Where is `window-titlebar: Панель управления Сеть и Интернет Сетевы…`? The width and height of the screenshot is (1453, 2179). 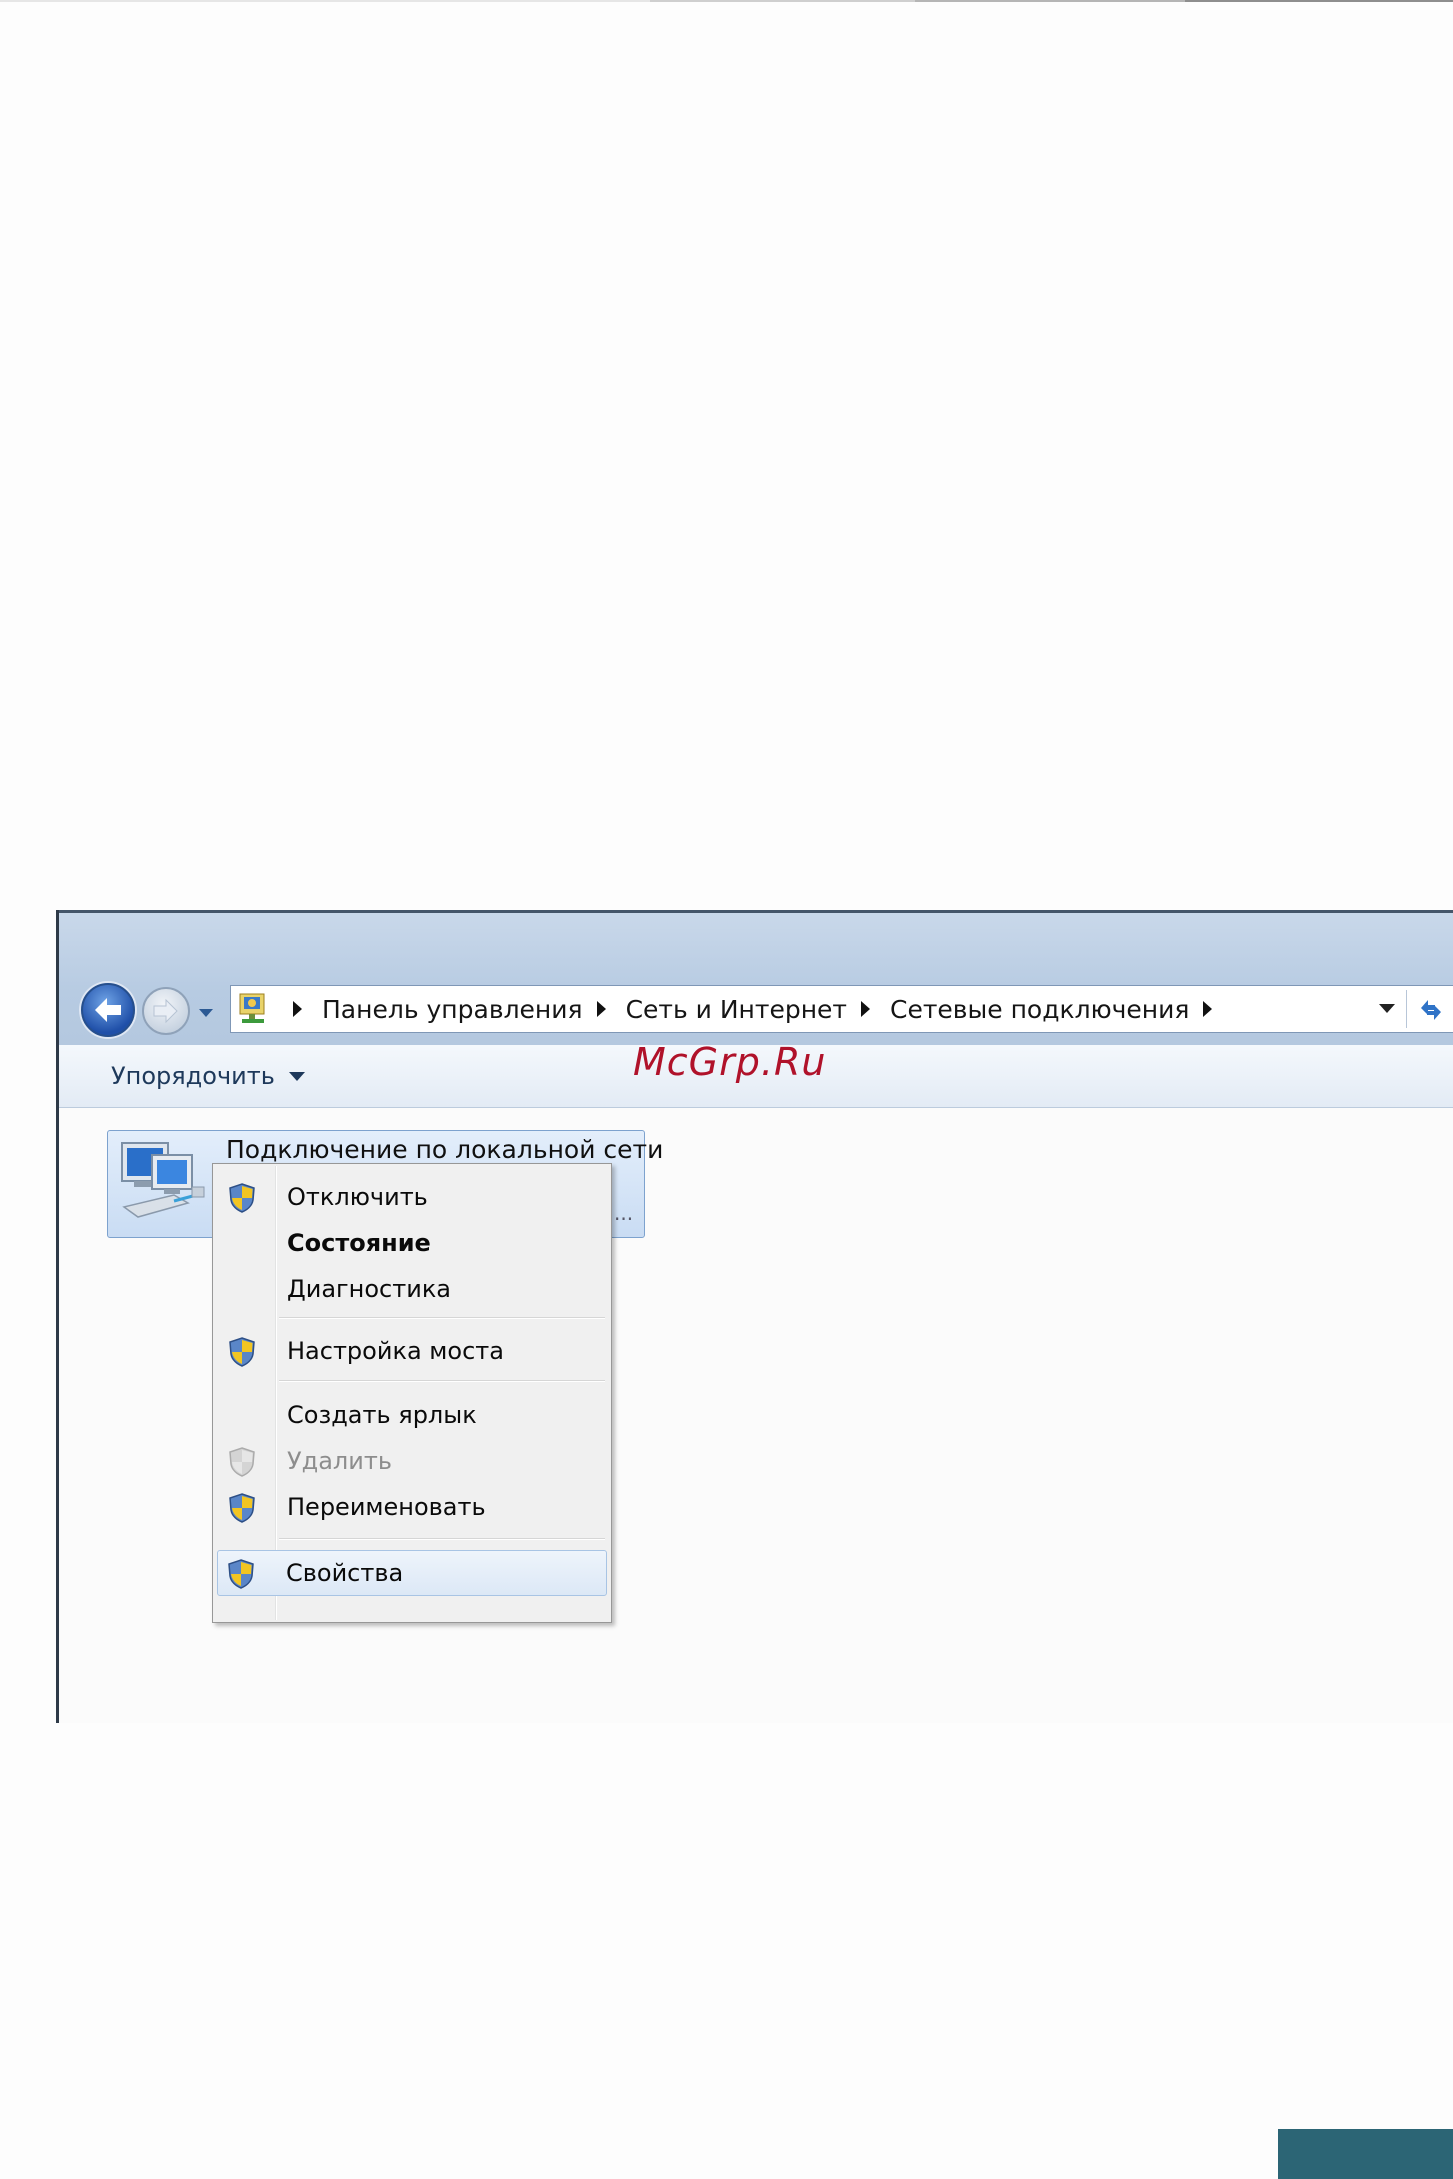 window-titlebar: Панель управления Сеть и Интернет Сетевы… is located at coordinates (756, 979).